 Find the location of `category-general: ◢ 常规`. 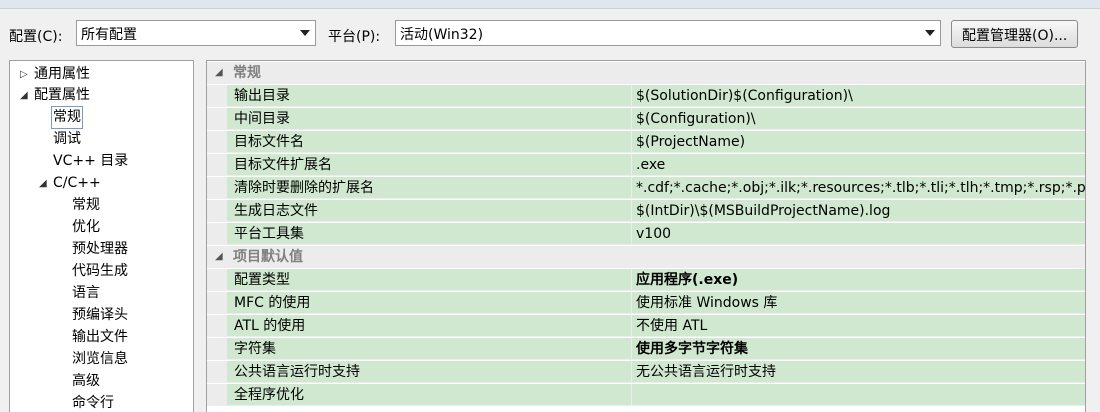

category-general: ◢ 常规 is located at coordinates (646, 73).